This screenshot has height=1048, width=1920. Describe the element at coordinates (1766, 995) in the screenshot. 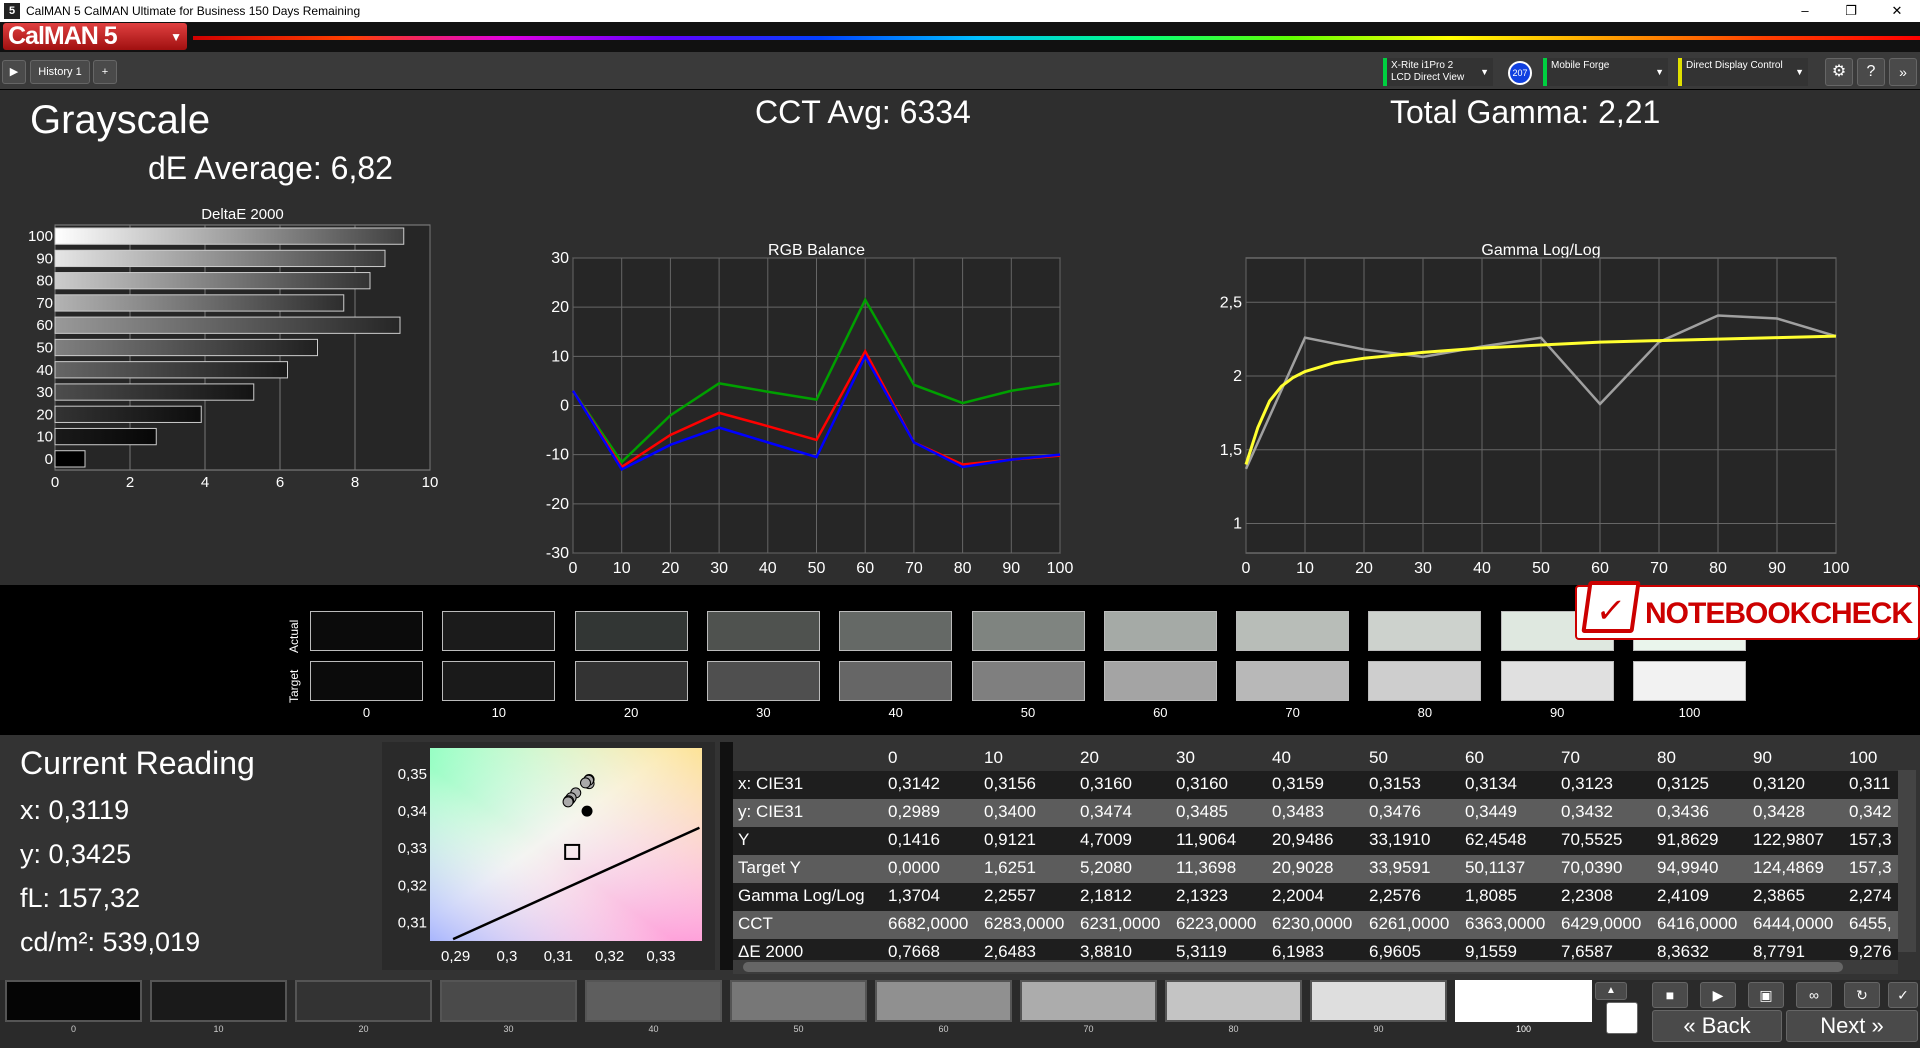

I see `save-icon: ▣` at that location.